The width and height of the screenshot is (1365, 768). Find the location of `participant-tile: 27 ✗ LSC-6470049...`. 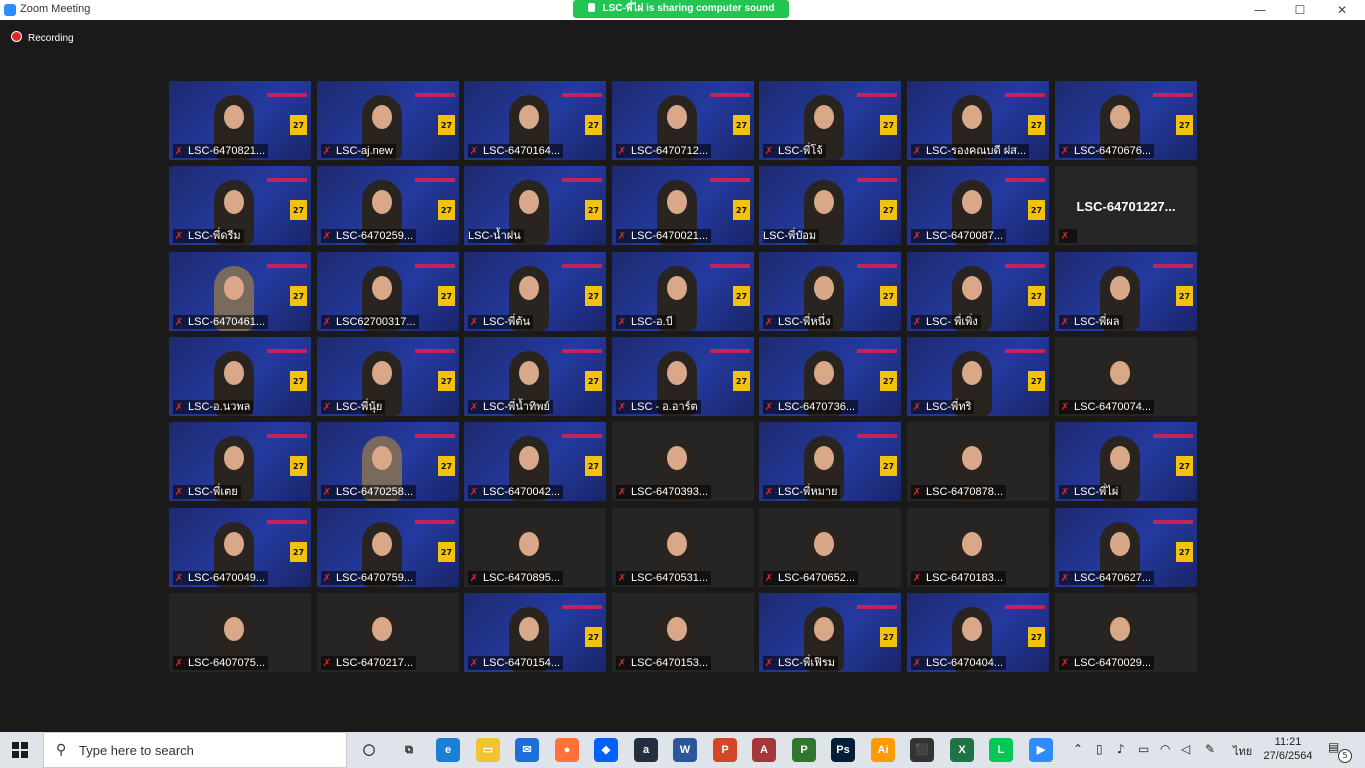

participant-tile: 27 ✗ LSC-6470049... is located at coordinates (240, 547).